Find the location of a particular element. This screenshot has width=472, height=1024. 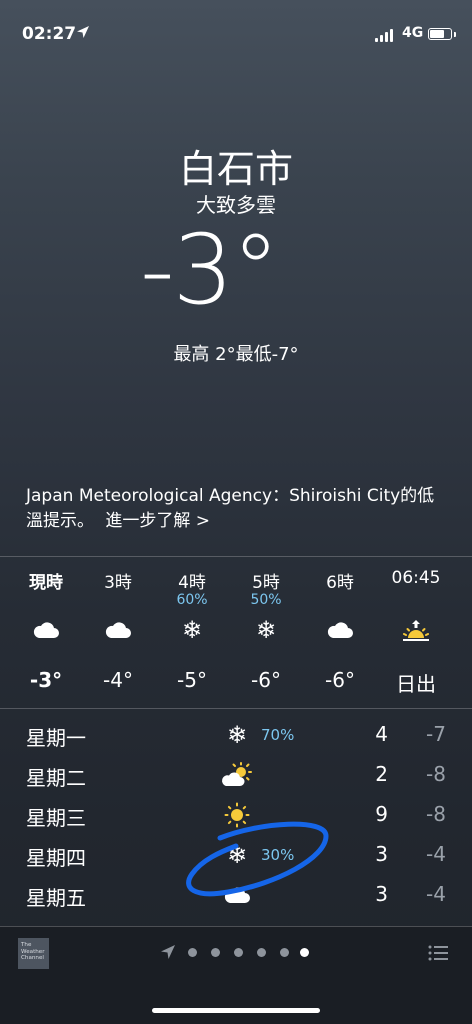

partly-cloudy-icon is located at coordinates (237, 775).